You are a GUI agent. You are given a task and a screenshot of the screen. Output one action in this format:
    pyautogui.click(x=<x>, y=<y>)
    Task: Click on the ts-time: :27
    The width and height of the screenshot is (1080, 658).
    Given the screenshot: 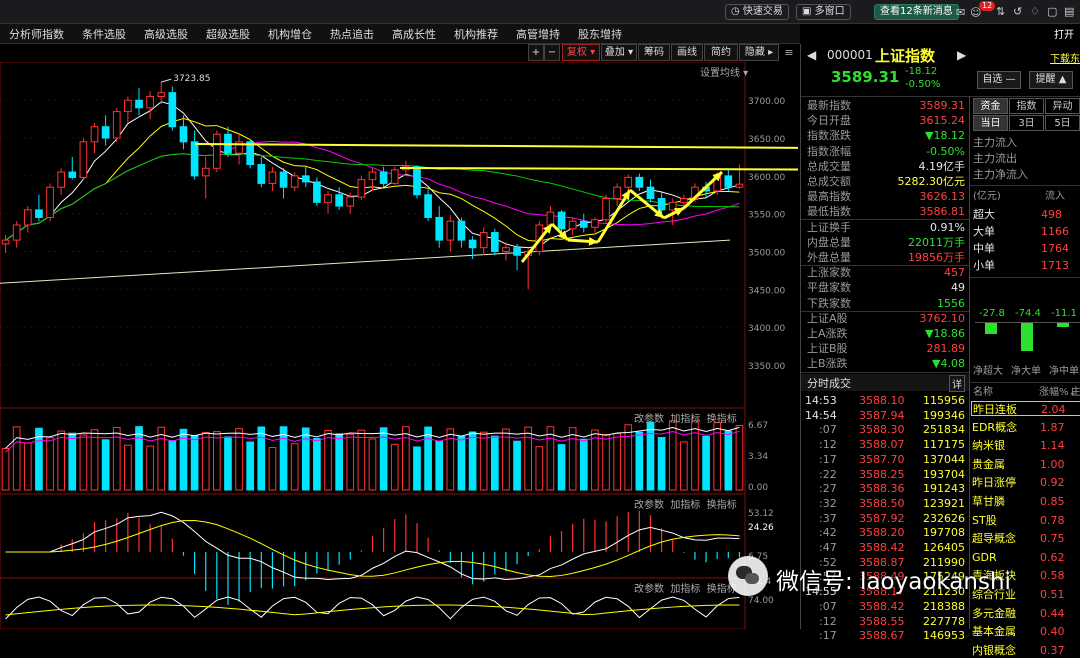 What is the action you would take?
    pyautogui.click(x=828, y=489)
    